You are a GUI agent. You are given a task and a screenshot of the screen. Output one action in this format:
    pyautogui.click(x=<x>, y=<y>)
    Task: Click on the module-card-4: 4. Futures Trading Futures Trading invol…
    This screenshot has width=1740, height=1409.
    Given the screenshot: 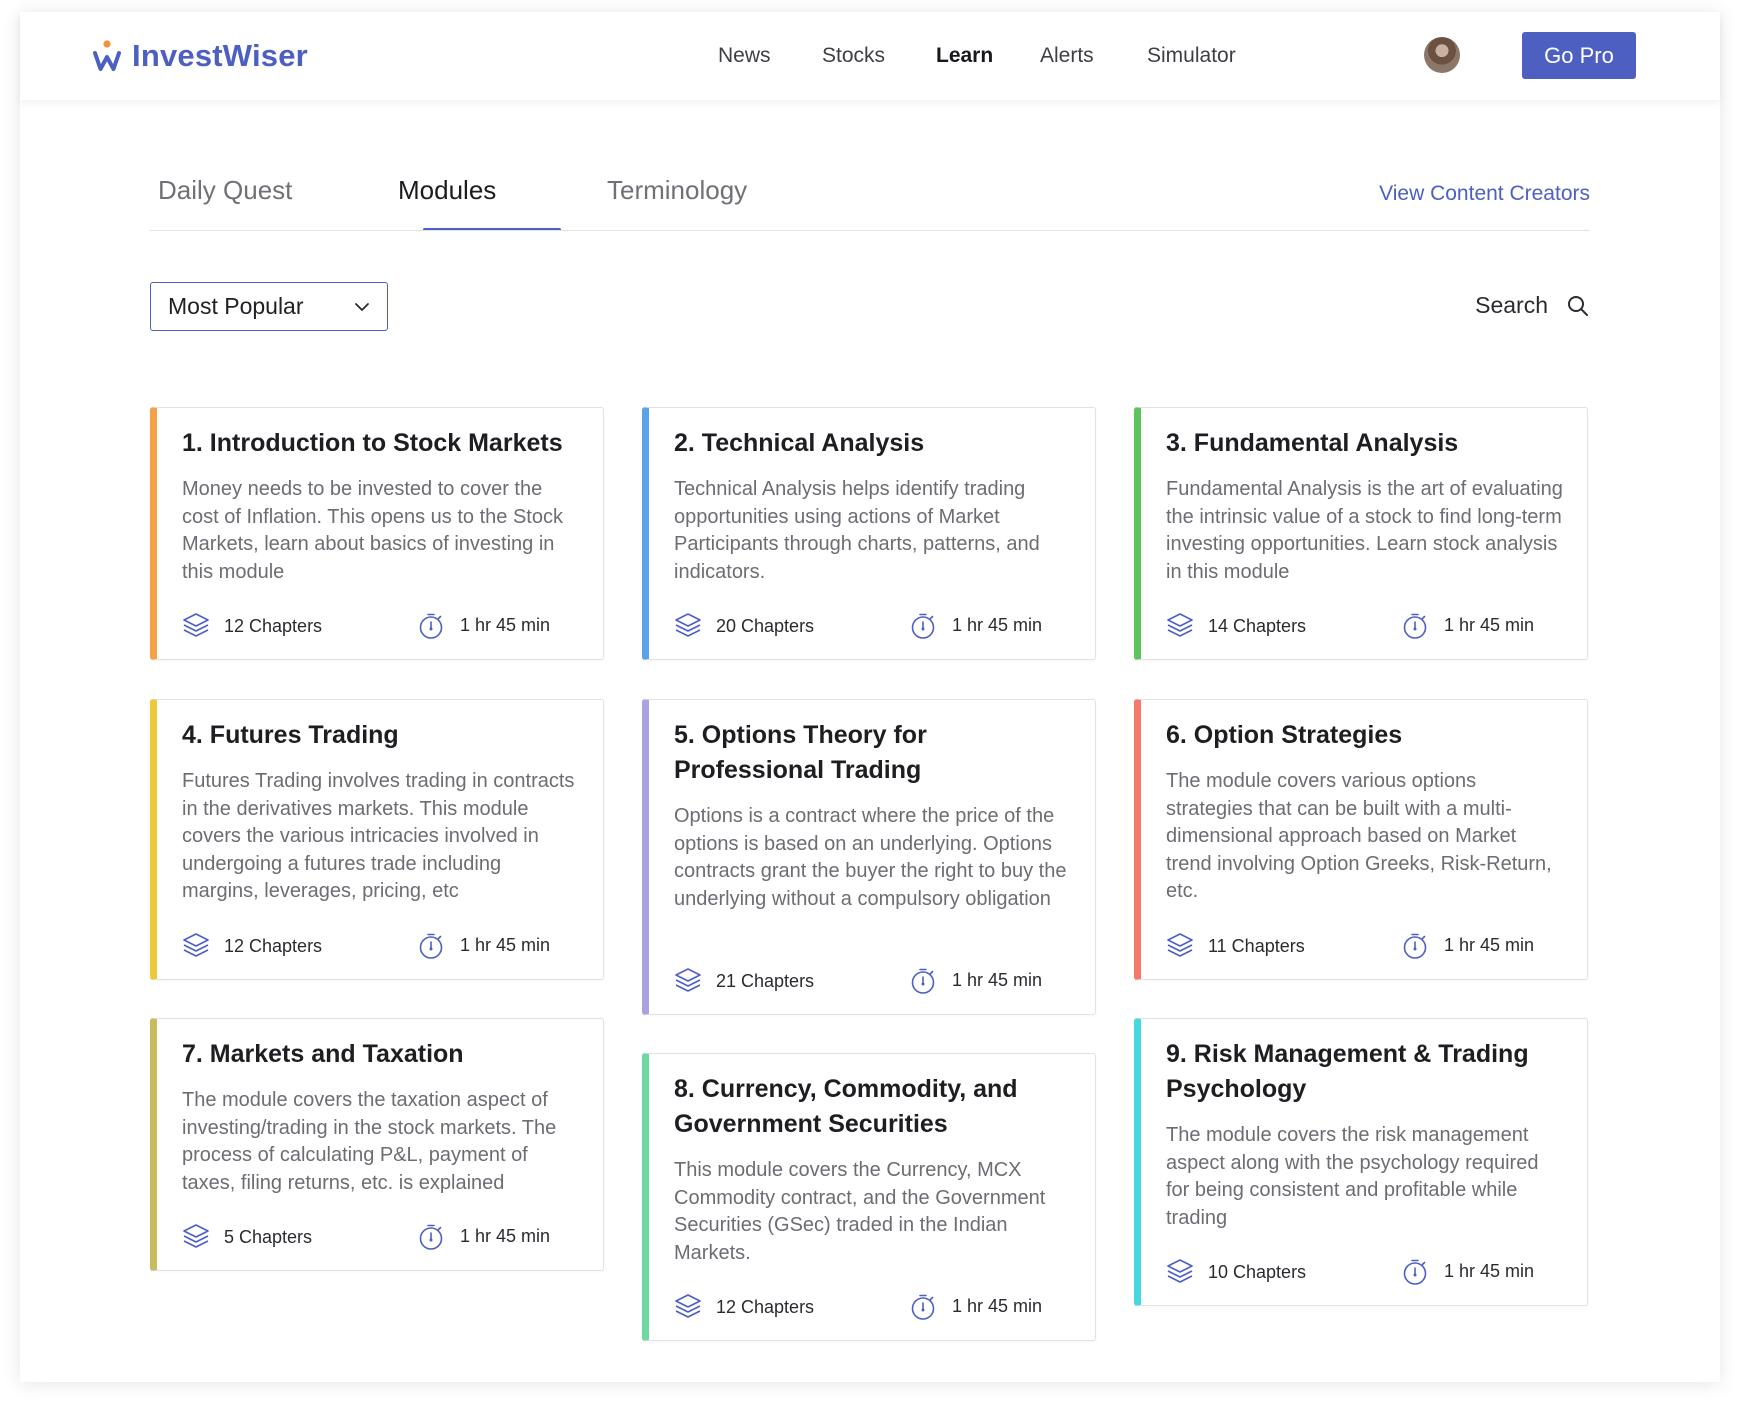 What is the action you would take?
    pyautogui.click(x=377, y=839)
    